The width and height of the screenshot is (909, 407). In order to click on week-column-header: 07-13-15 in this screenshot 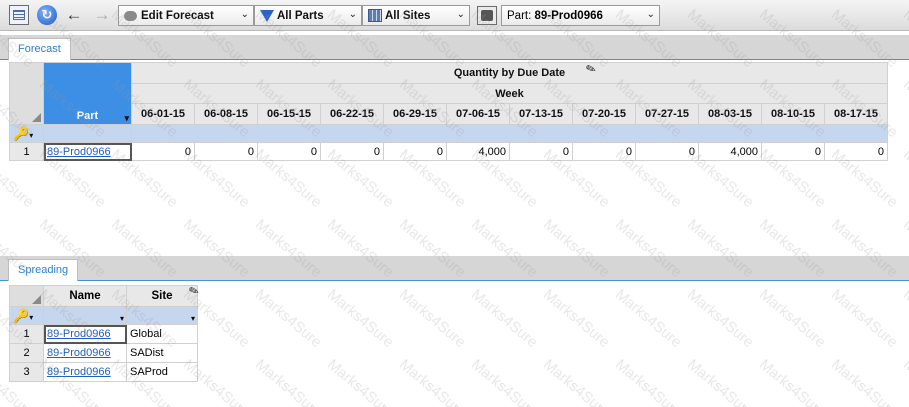, I will do `click(541, 114)`.